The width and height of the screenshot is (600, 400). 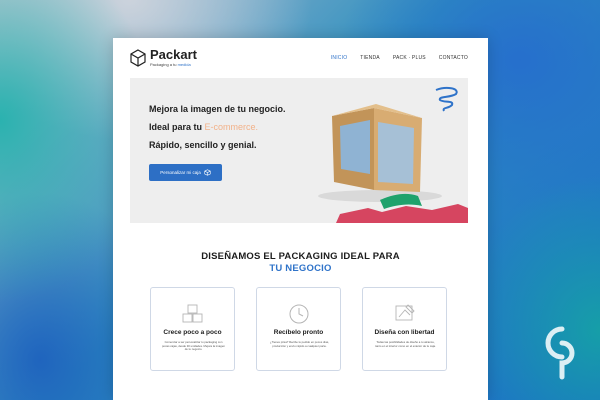 I want to click on nav-tienda: TIENDA, so click(x=370, y=58).